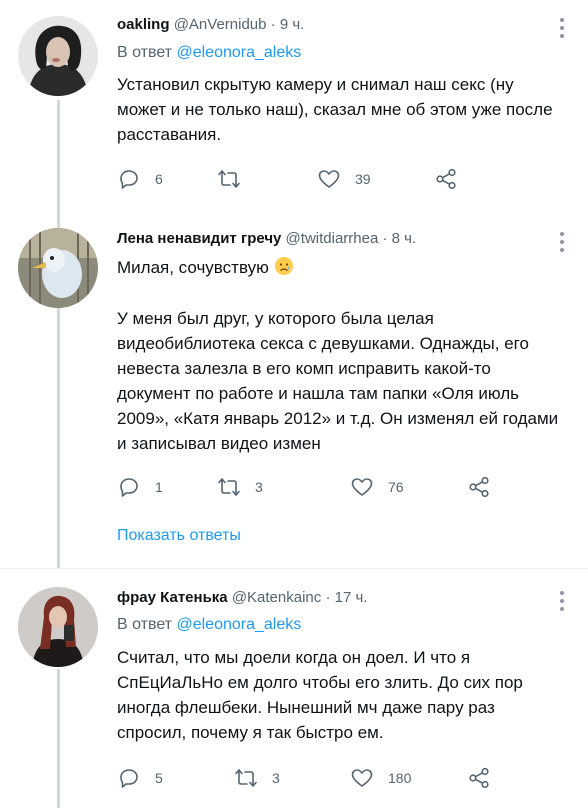  What do you see at coordinates (193, 267) in the screenshot?
I see `tweet-text-line: Милая, сочувствую` at bounding box center [193, 267].